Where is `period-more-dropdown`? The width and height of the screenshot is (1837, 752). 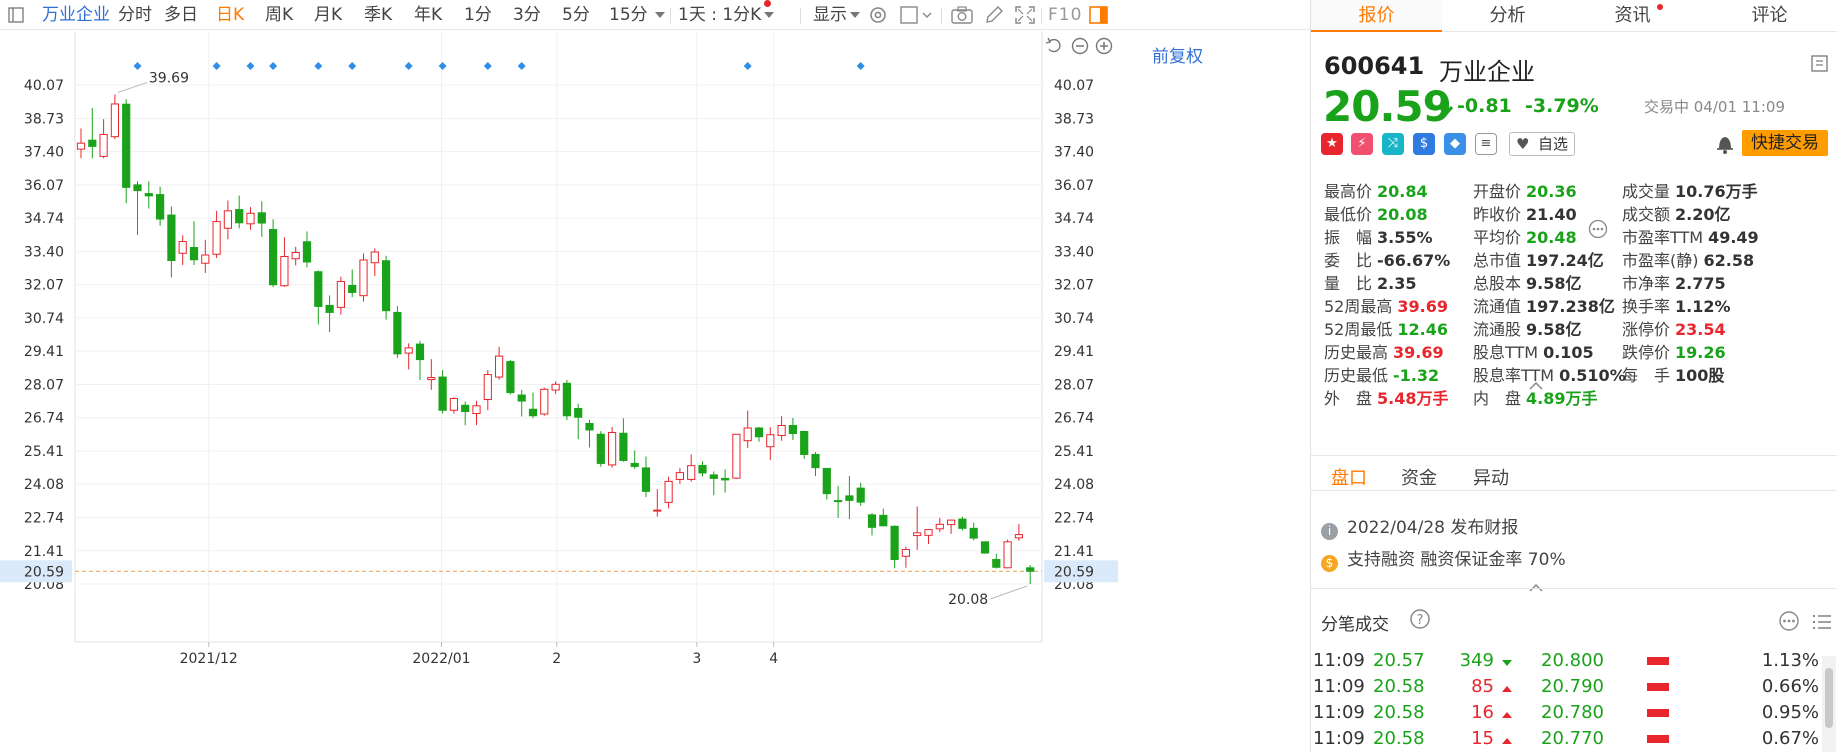 period-more-dropdown is located at coordinates (658, 15).